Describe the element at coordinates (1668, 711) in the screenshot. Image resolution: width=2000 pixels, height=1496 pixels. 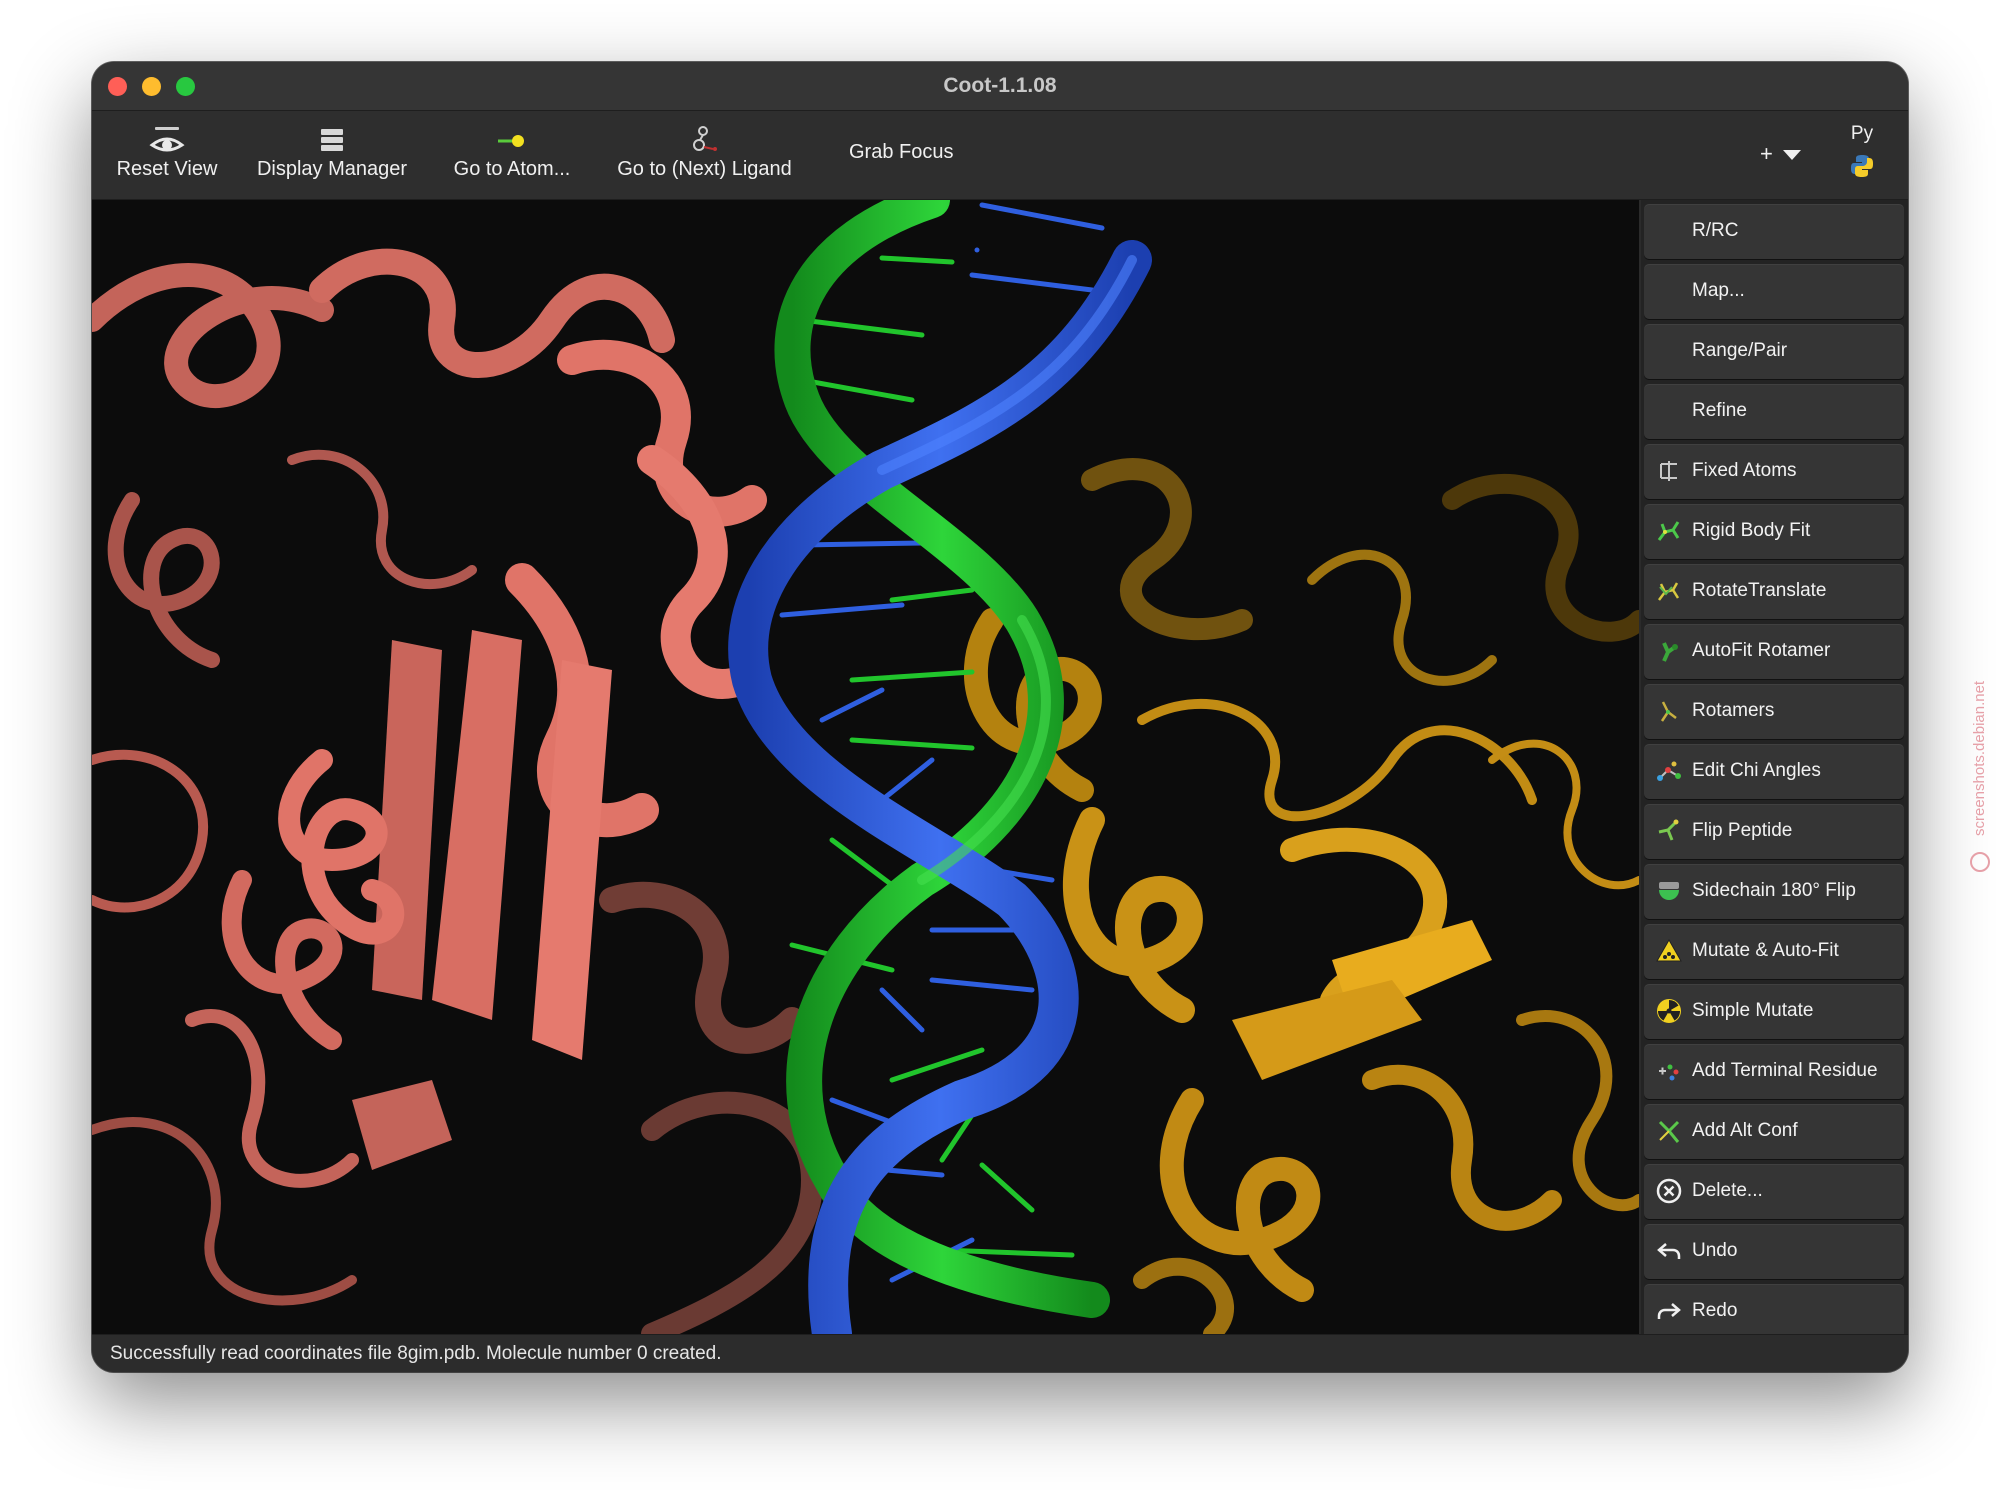
I see `rotamers-icon` at that location.